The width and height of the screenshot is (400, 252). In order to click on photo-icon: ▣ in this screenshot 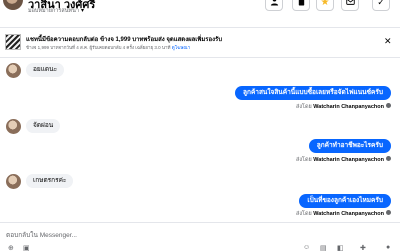, I will do `click(26, 248)`.